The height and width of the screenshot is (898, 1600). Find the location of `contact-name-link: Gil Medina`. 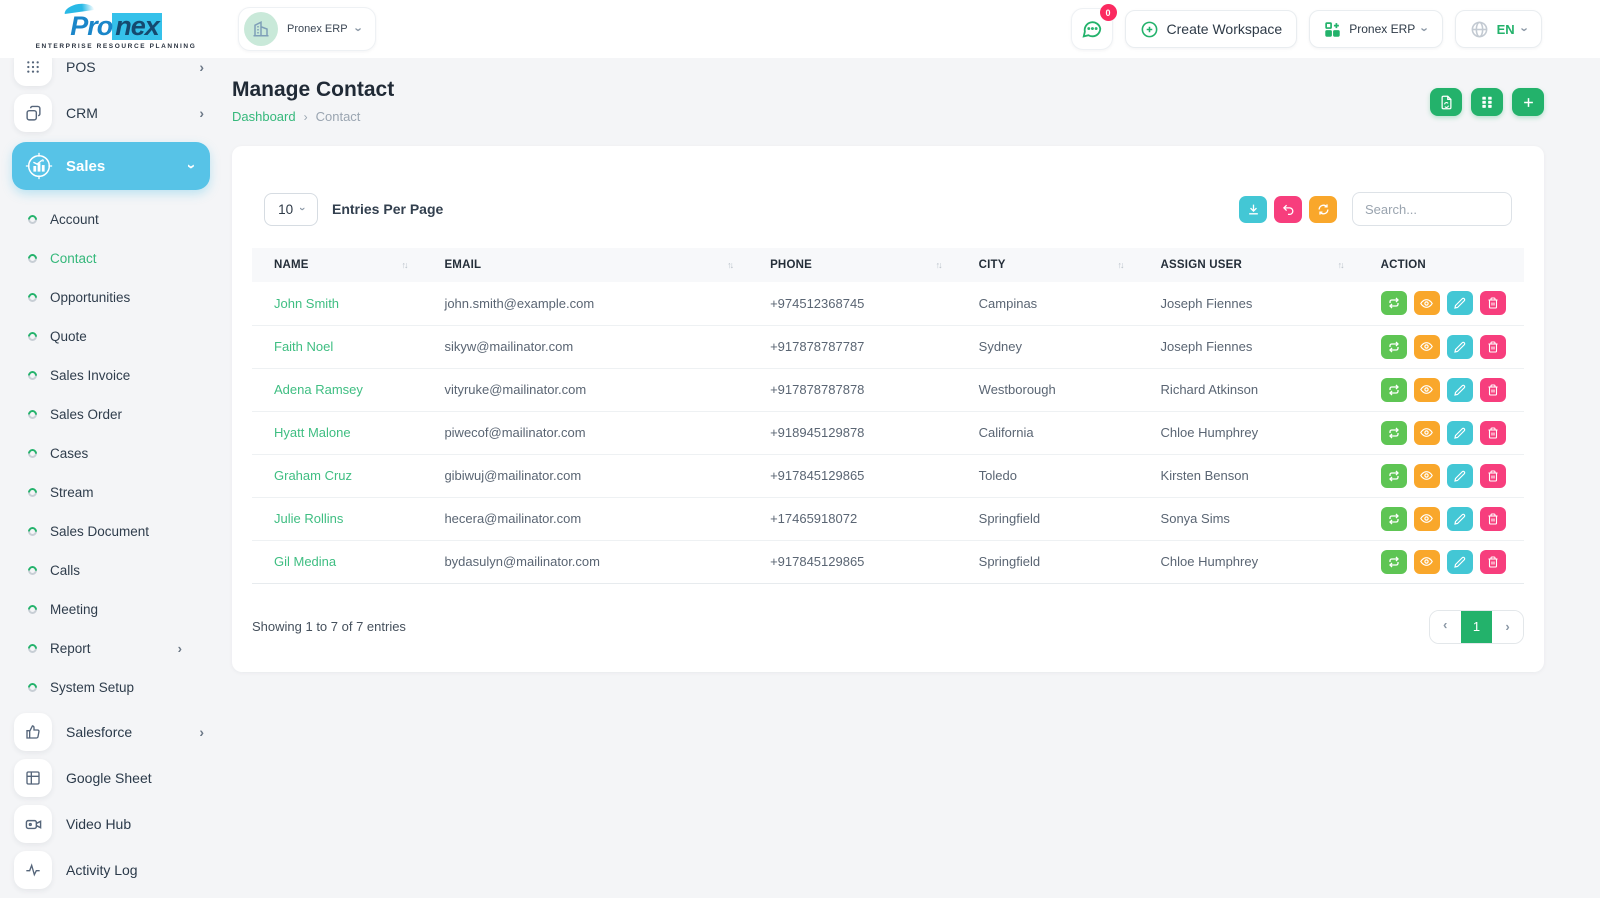

contact-name-link: Gil Medina is located at coordinates (305, 561).